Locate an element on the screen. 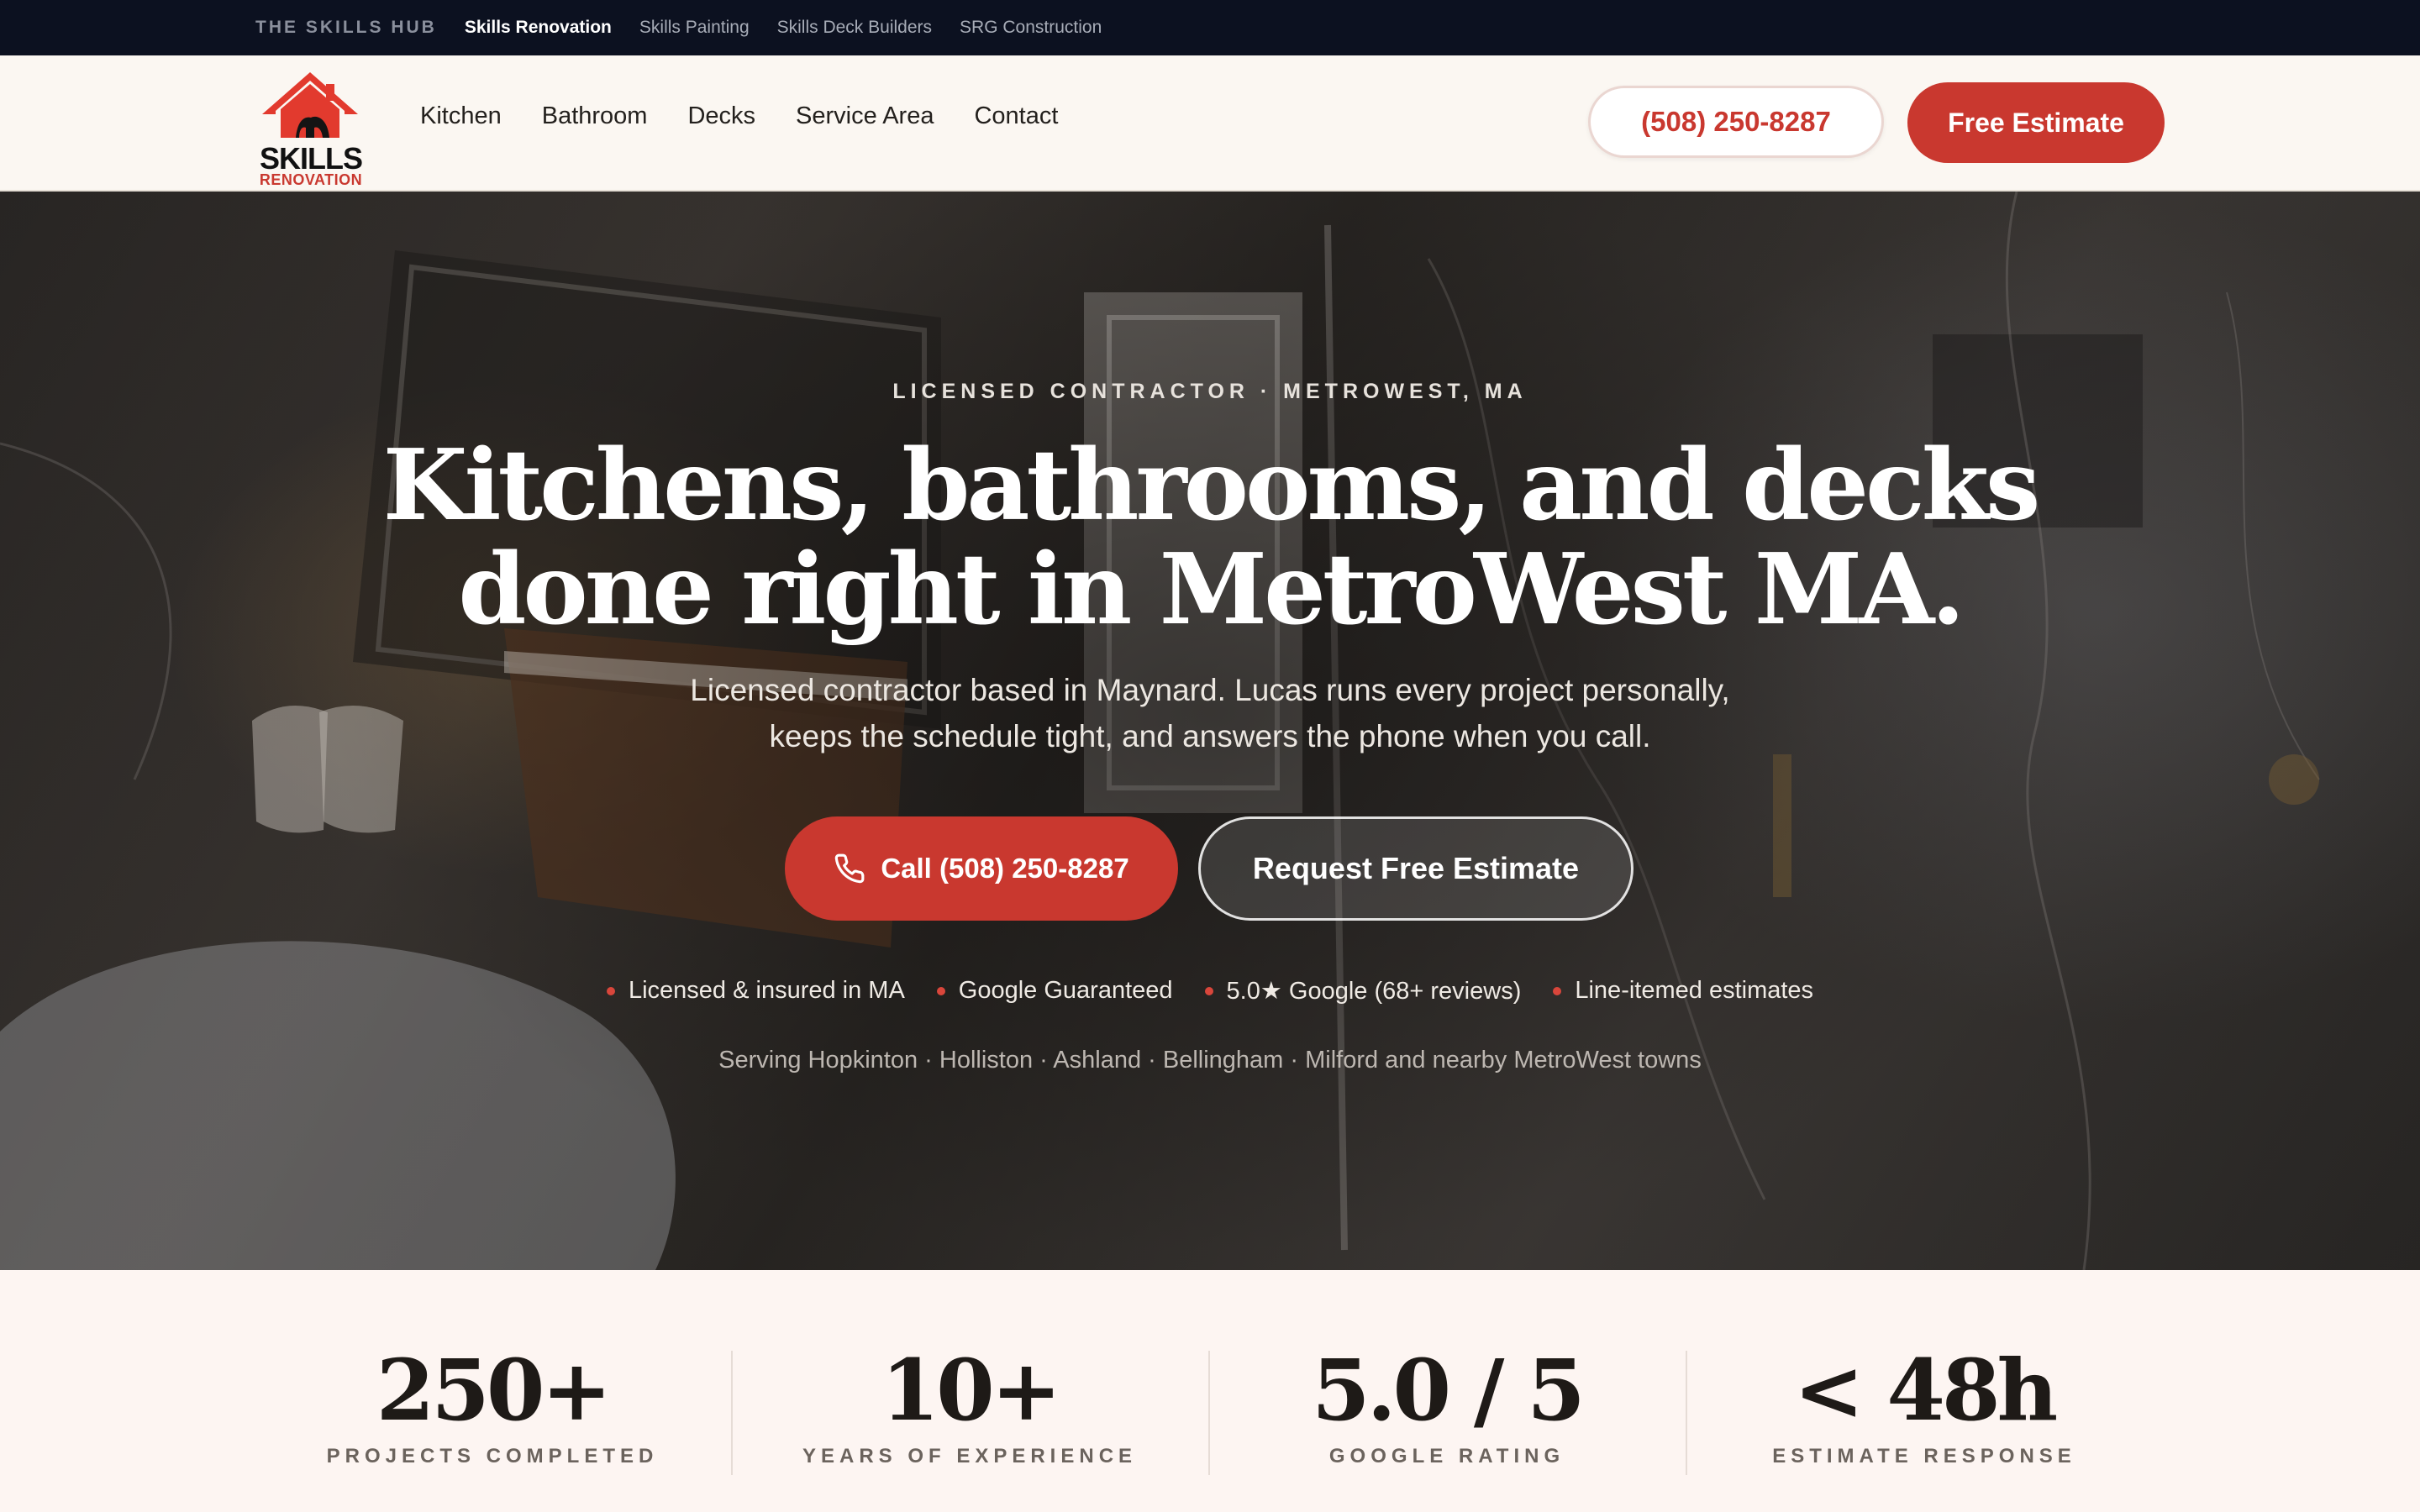 The image size is (2420, 1512). logo: SKILLS RENOVATION is located at coordinates (310, 129).